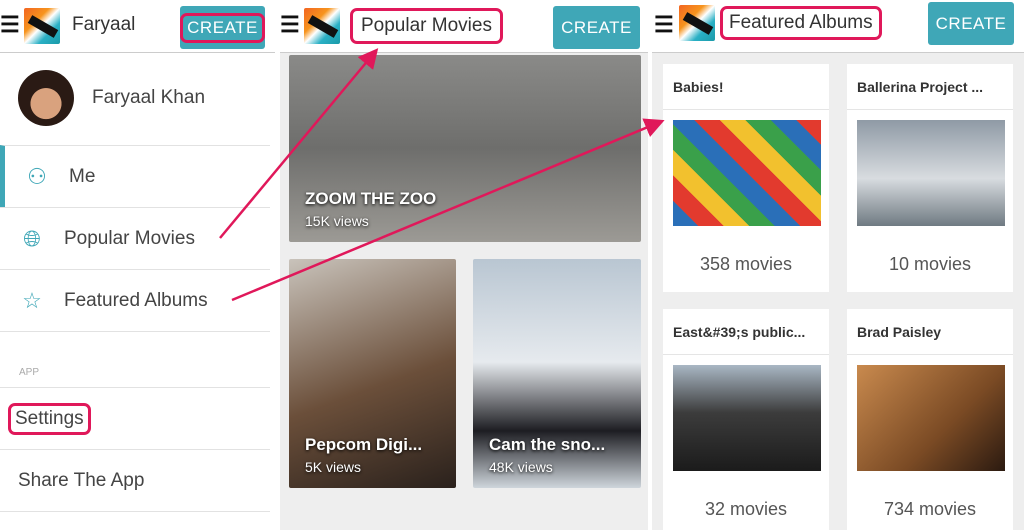 The image size is (1024, 530). I want to click on album-card: Brad Paisley 734 movies, so click(930, 419).